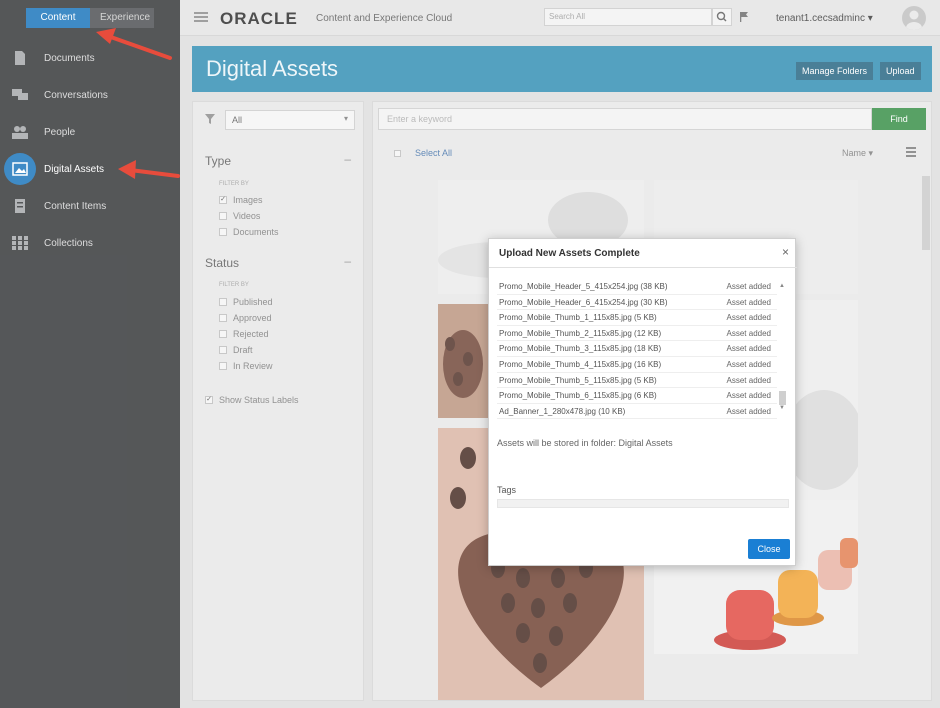 The height and width of the screenshot is (708, 940). What do you see at coordinates (138, 103) in the screenshot?
I see `annotation-arrows` at bounding box center [138, 103].